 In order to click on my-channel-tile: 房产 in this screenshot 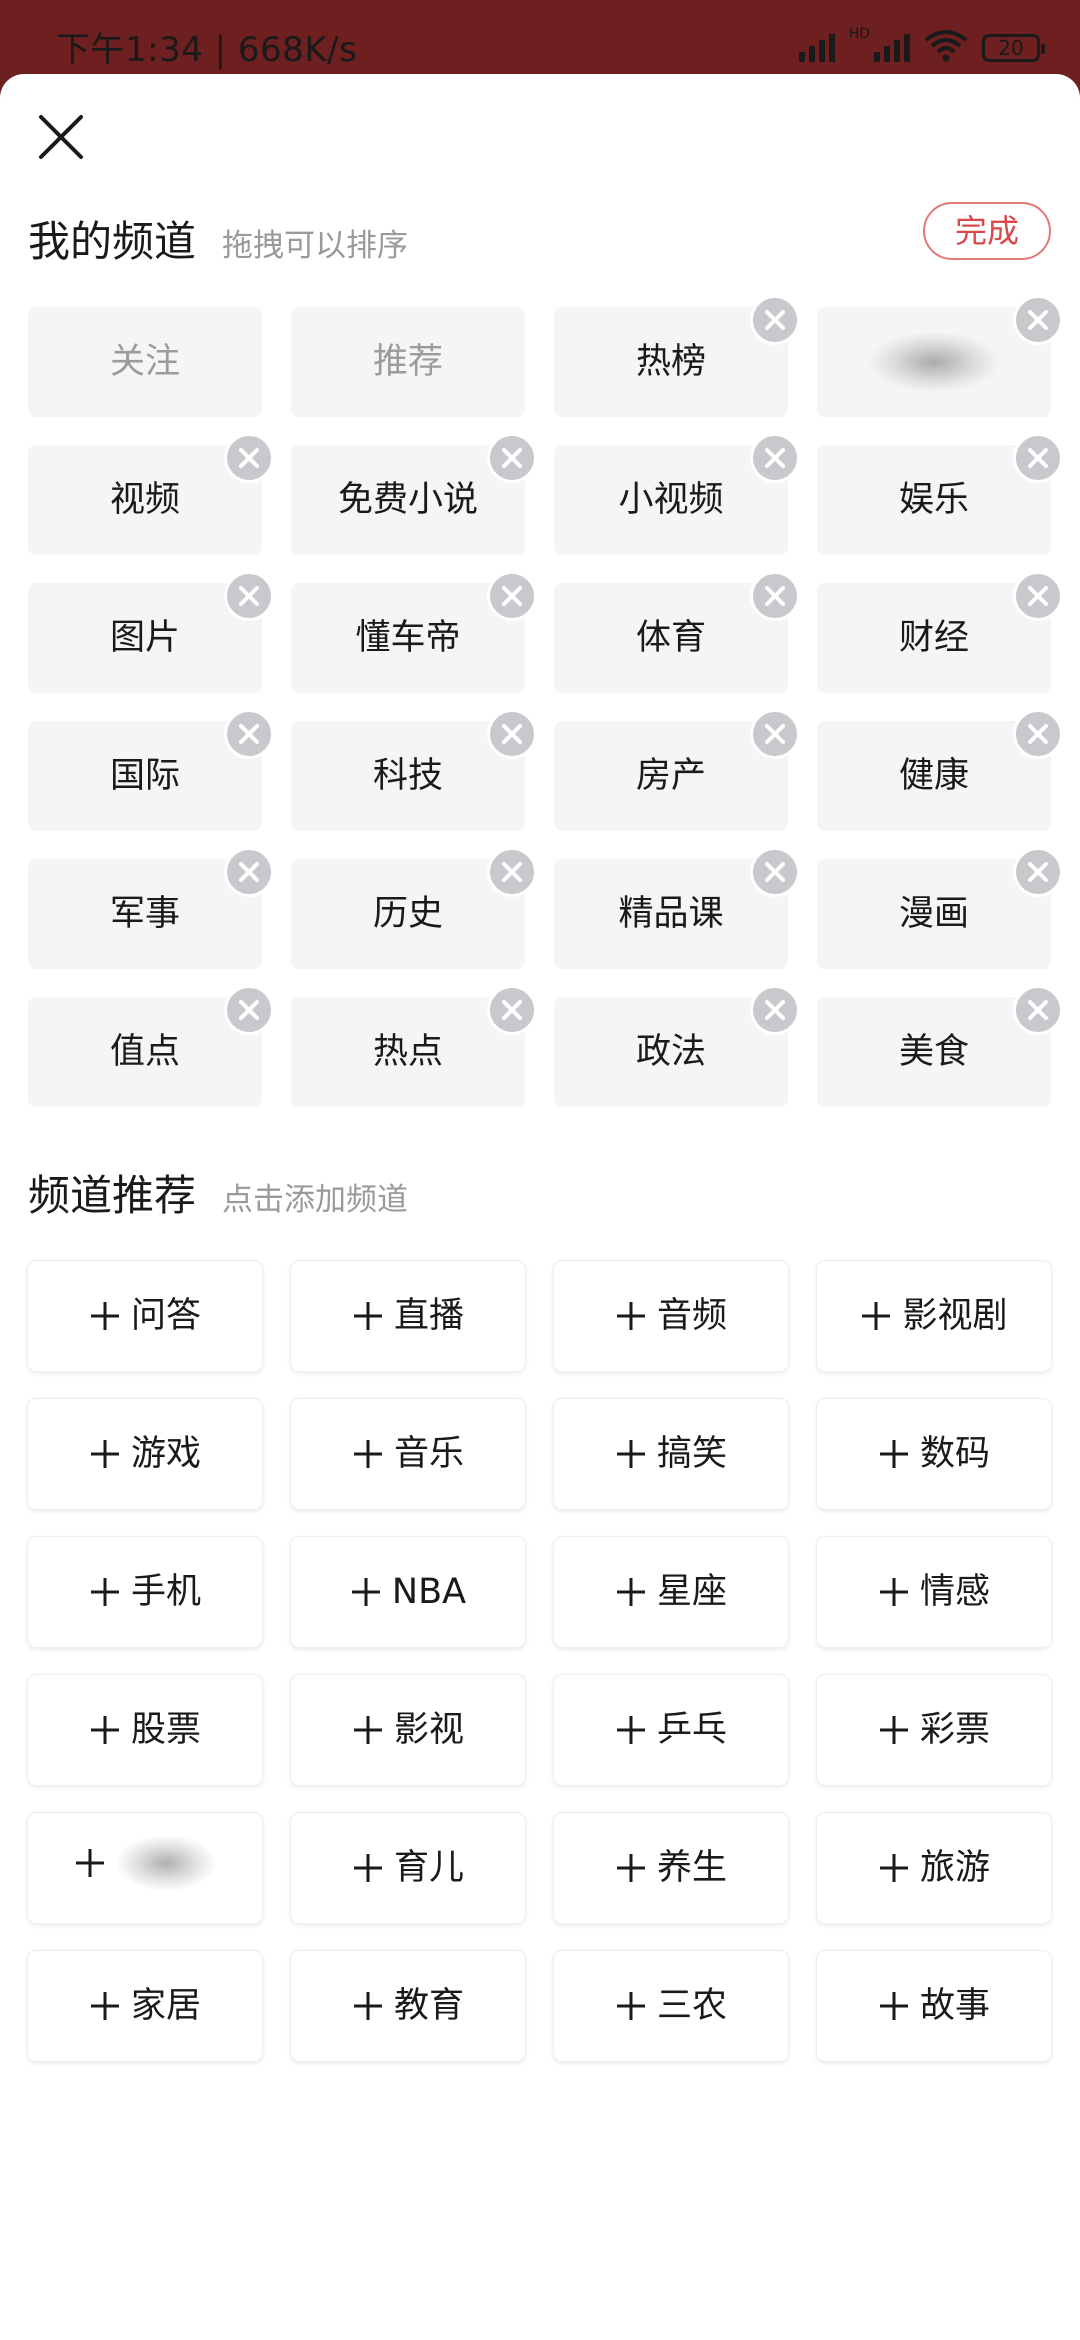, I will do `click(677, 770)`.